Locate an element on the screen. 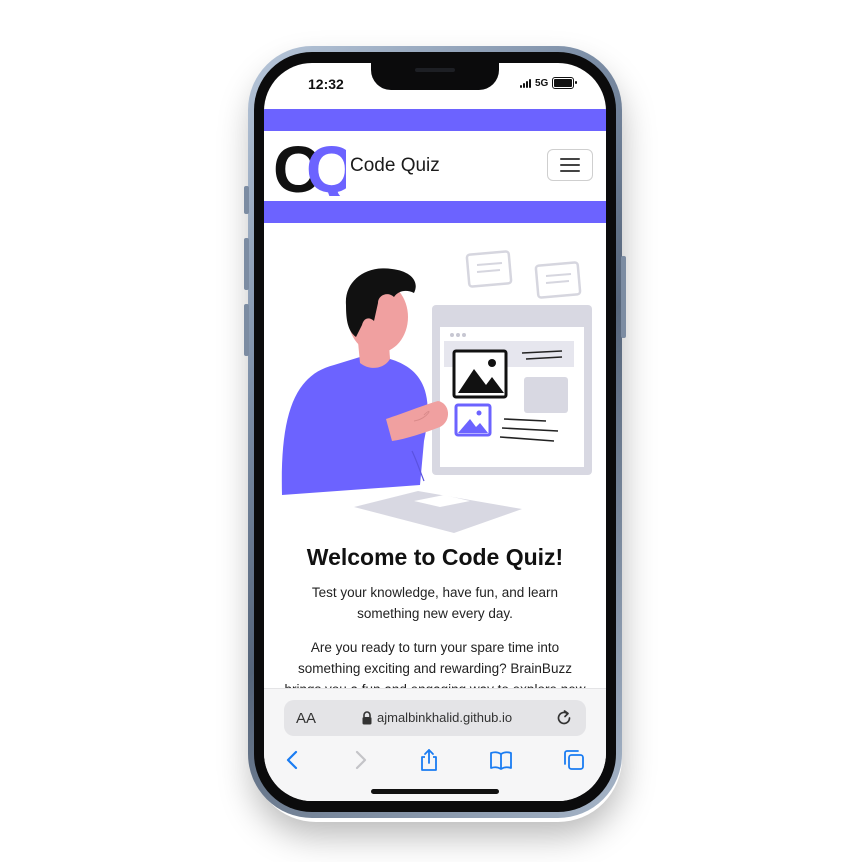 Image resolution: width=862 pixels, height=862 pixels. navbar-top-border is located at coordinates (435, 120).